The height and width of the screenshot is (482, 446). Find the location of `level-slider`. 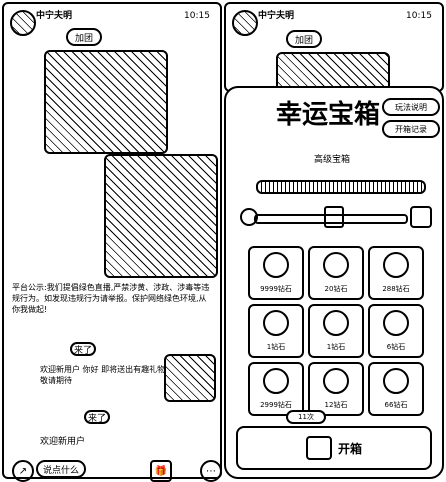

level-slider is located at coordinates (336, 217).